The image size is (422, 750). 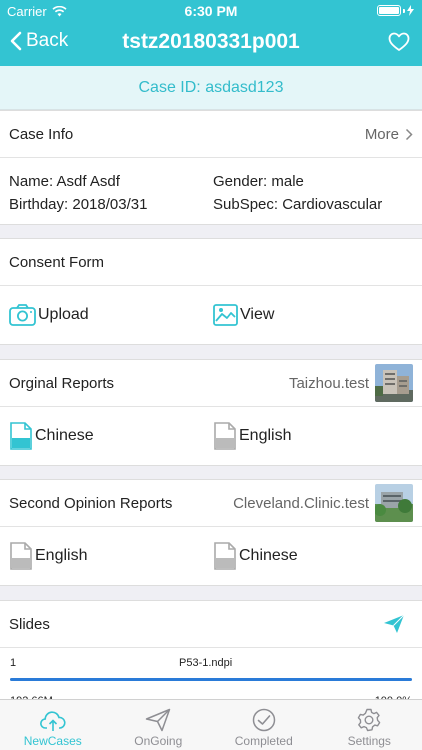 I want to click on header: Carrier 6:30 PM Back tstz20180331p001, so click(x=211, y=33).